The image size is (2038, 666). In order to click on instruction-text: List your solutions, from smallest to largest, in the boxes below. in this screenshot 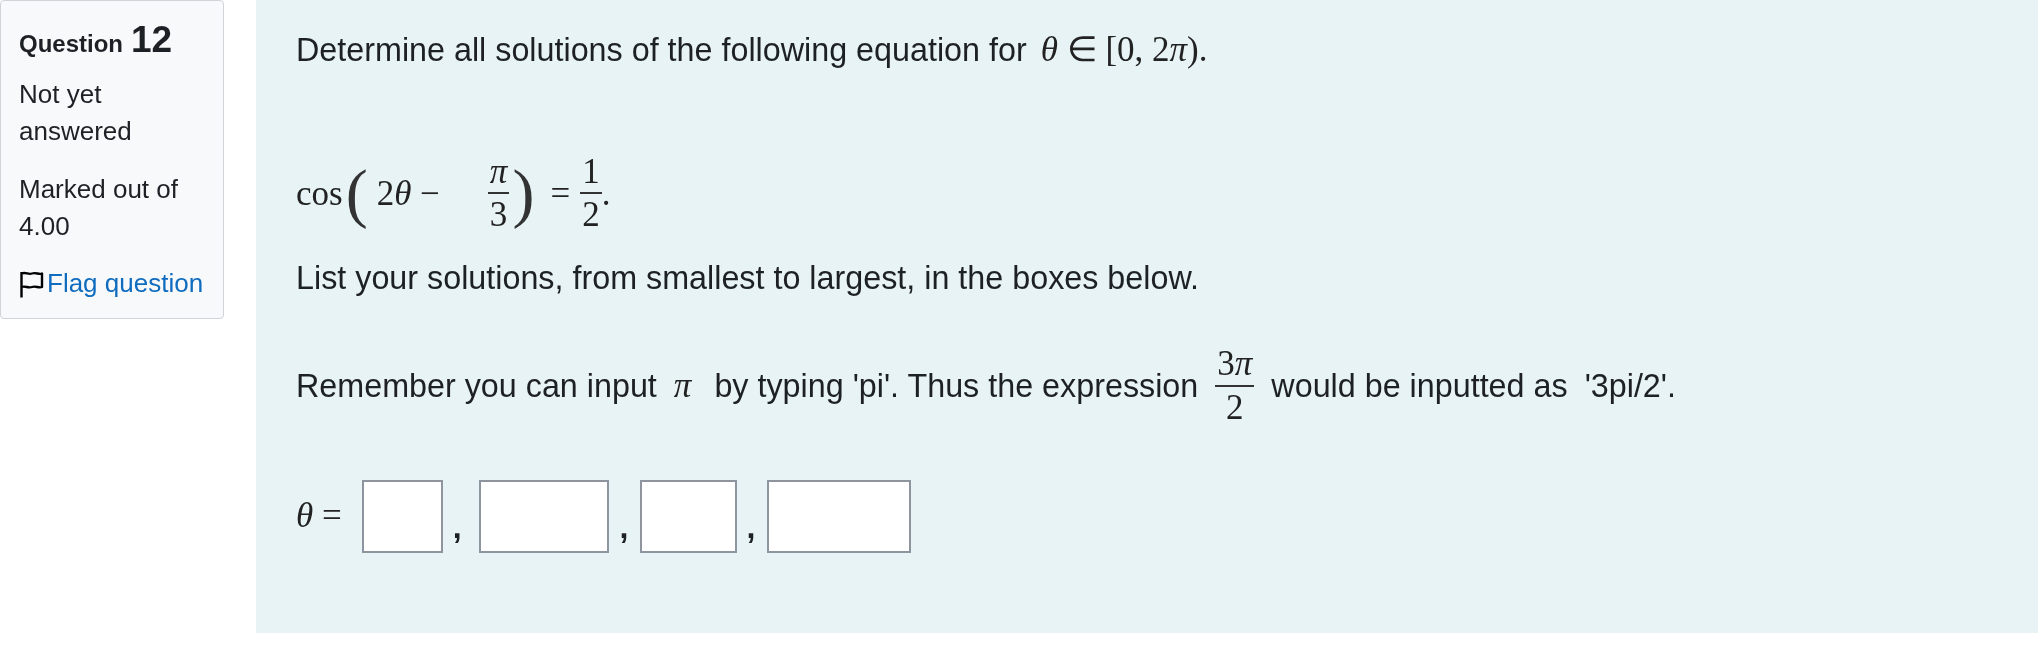, I will do `click(747, 279)`.